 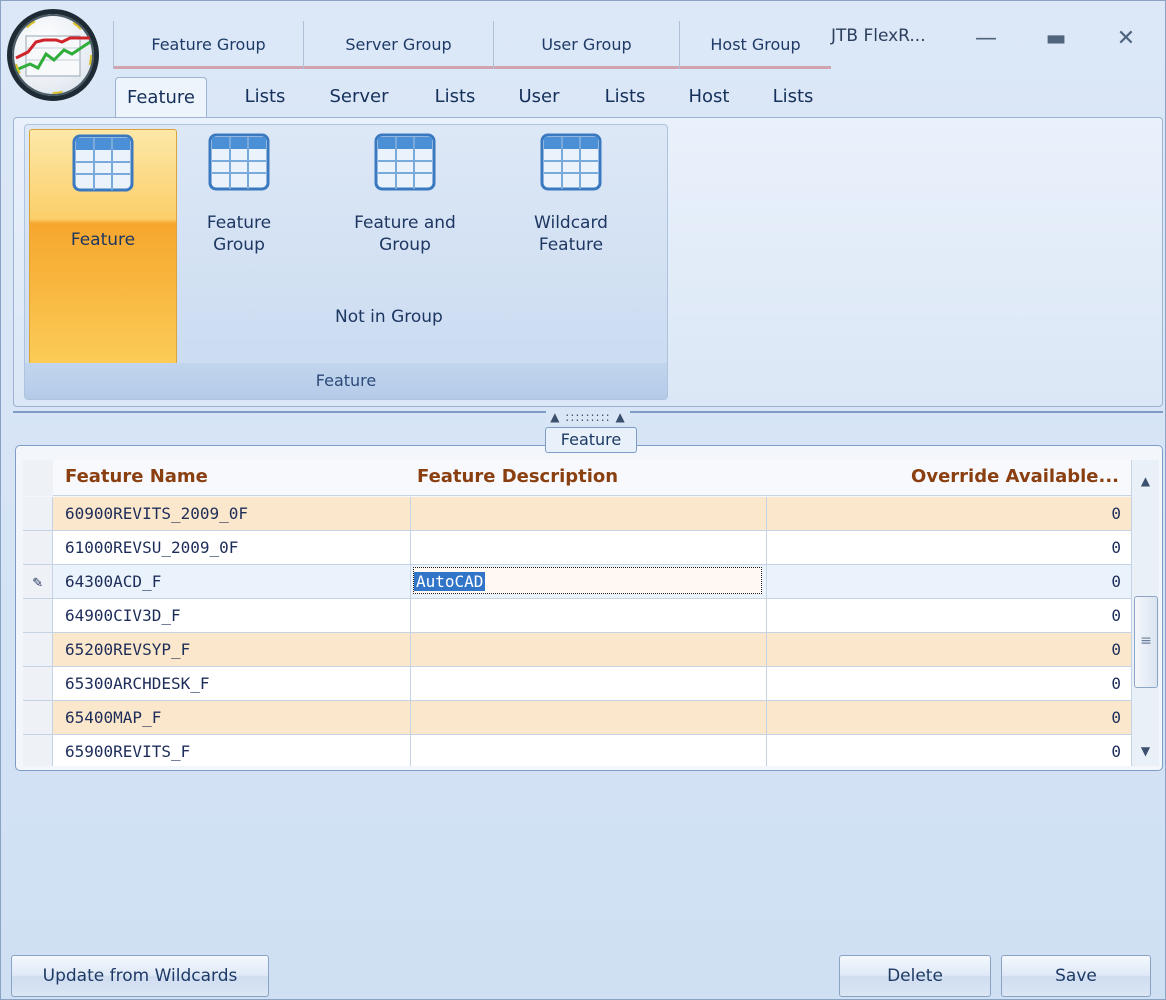 What do you see at coordinates (405, 192) in the screenshot?
I see `feature-and-group-ribbon-button: Feature and Group` at bounding box center [405, 192].